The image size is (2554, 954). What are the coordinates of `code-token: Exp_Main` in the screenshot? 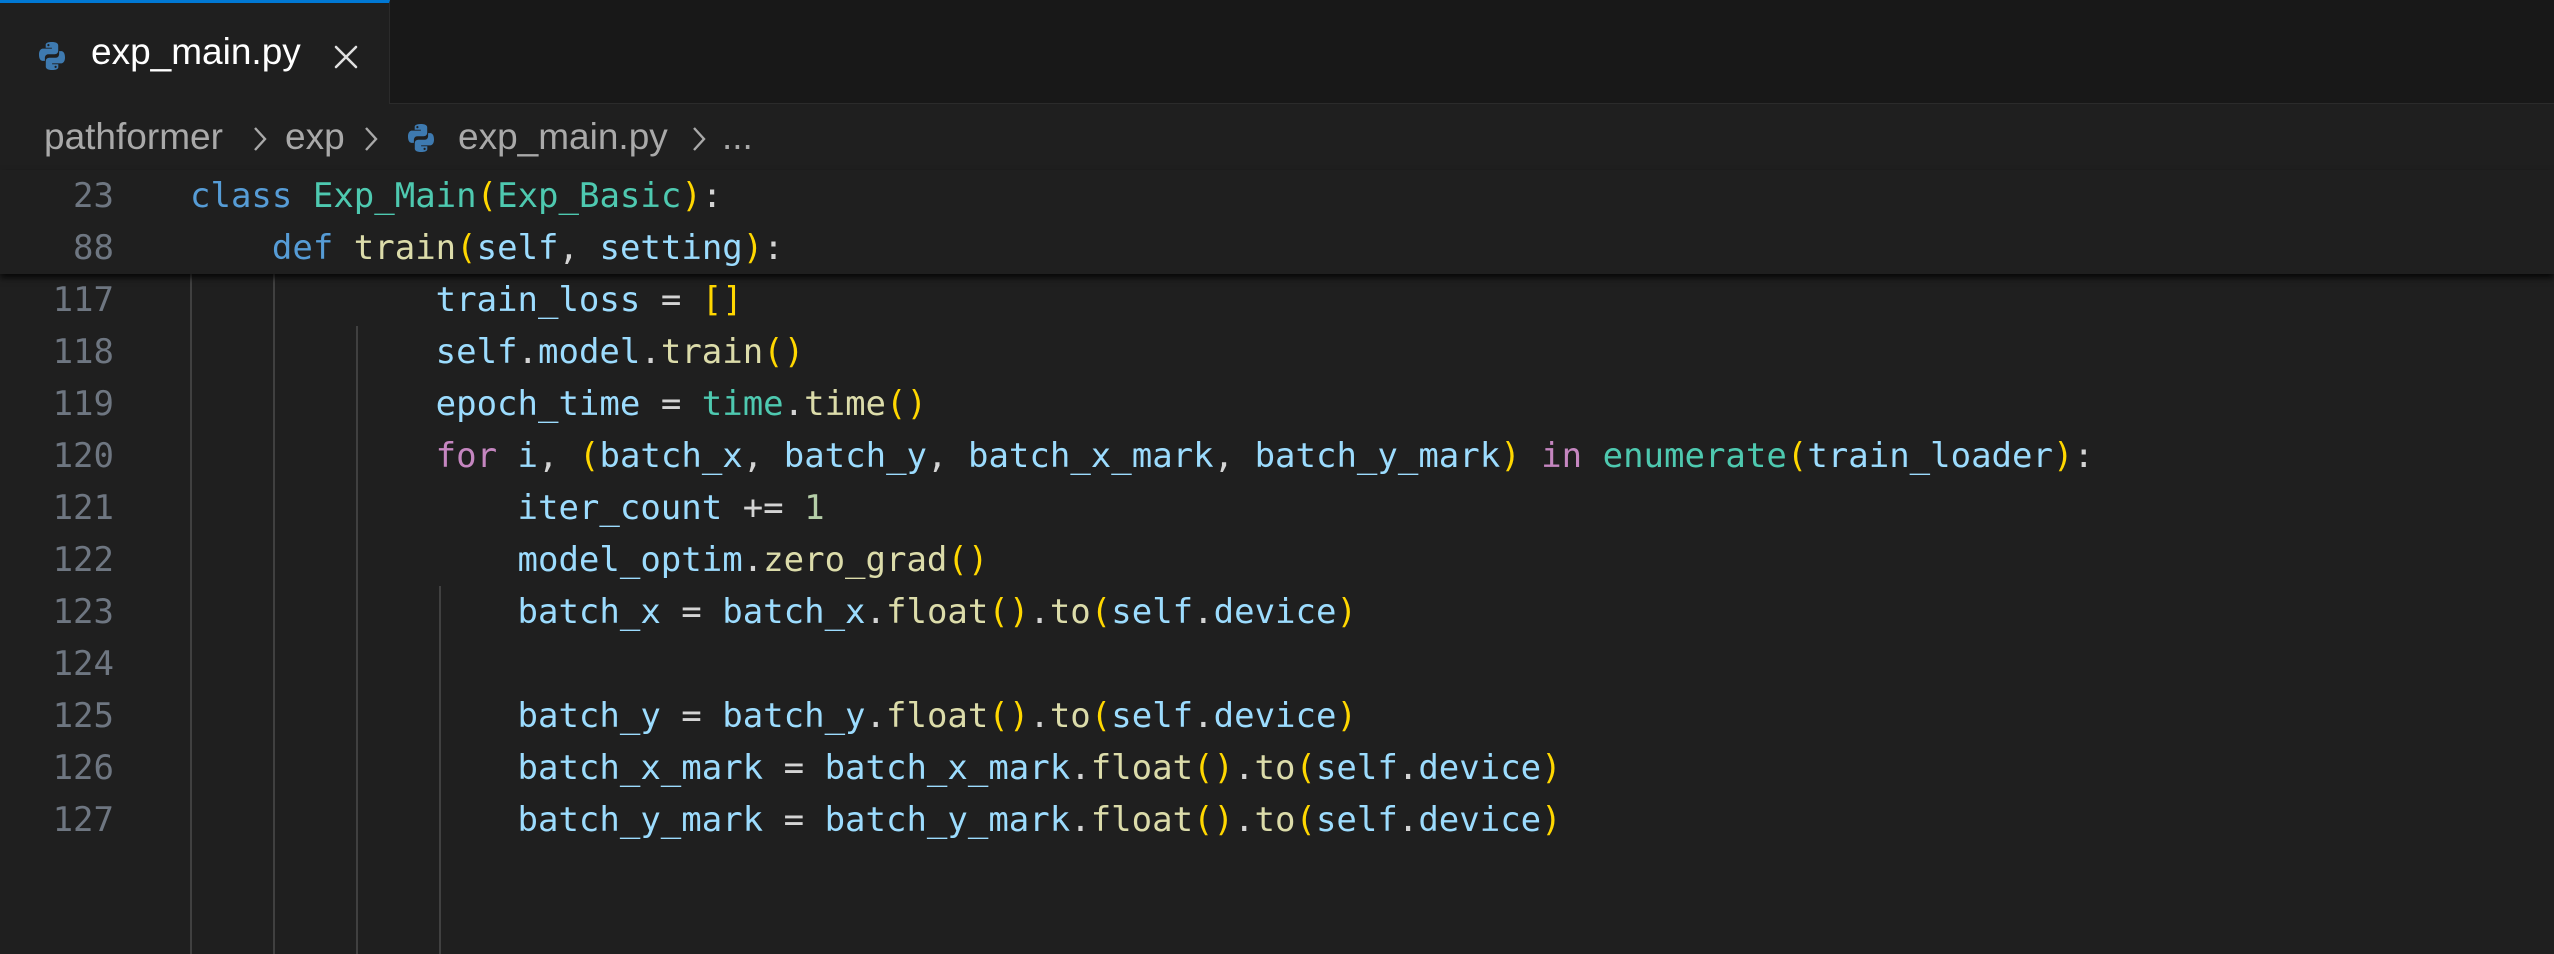 It's located at (394, 196).